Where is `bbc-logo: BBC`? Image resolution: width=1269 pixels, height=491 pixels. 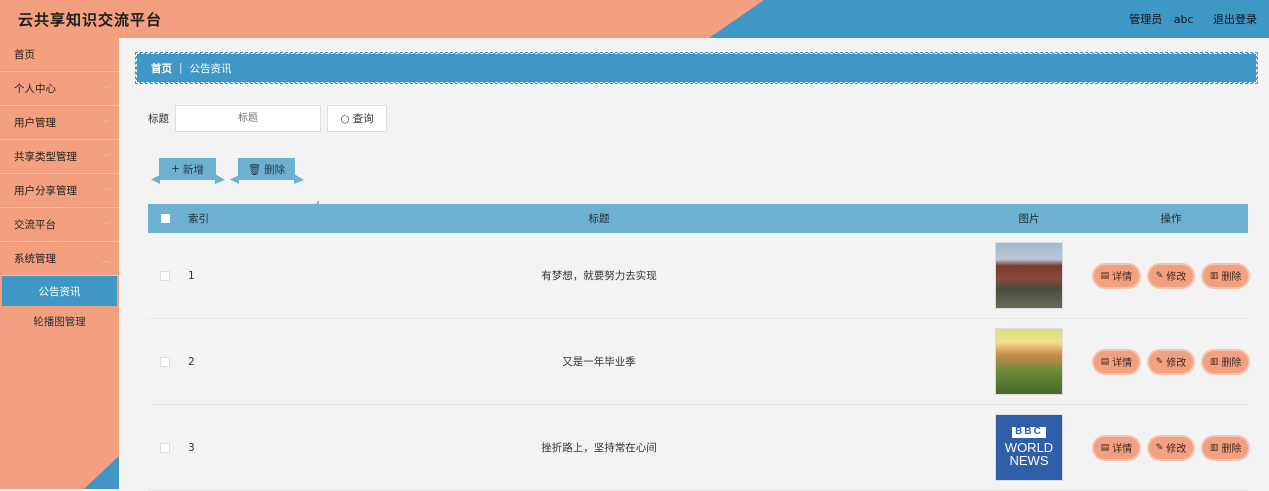 bbc-logo: BBC is located at coordinates (1029, 432).